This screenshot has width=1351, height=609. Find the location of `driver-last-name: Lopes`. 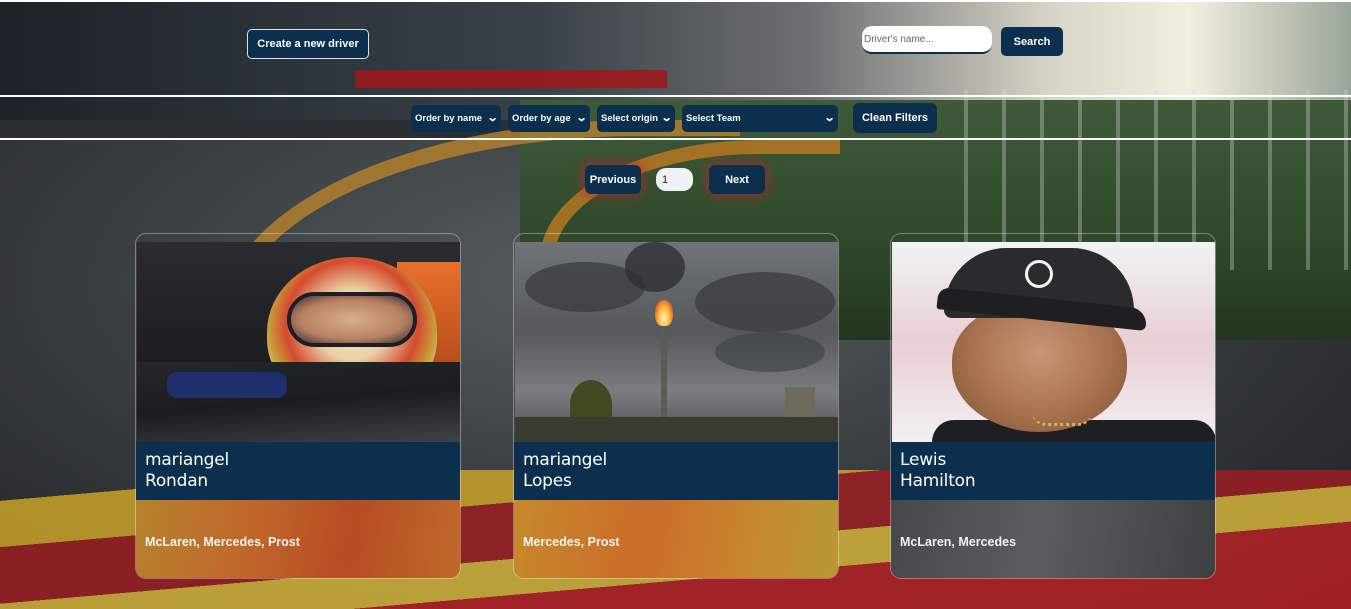

driver-last-name: Lopes is located at coordinates (547, 481).